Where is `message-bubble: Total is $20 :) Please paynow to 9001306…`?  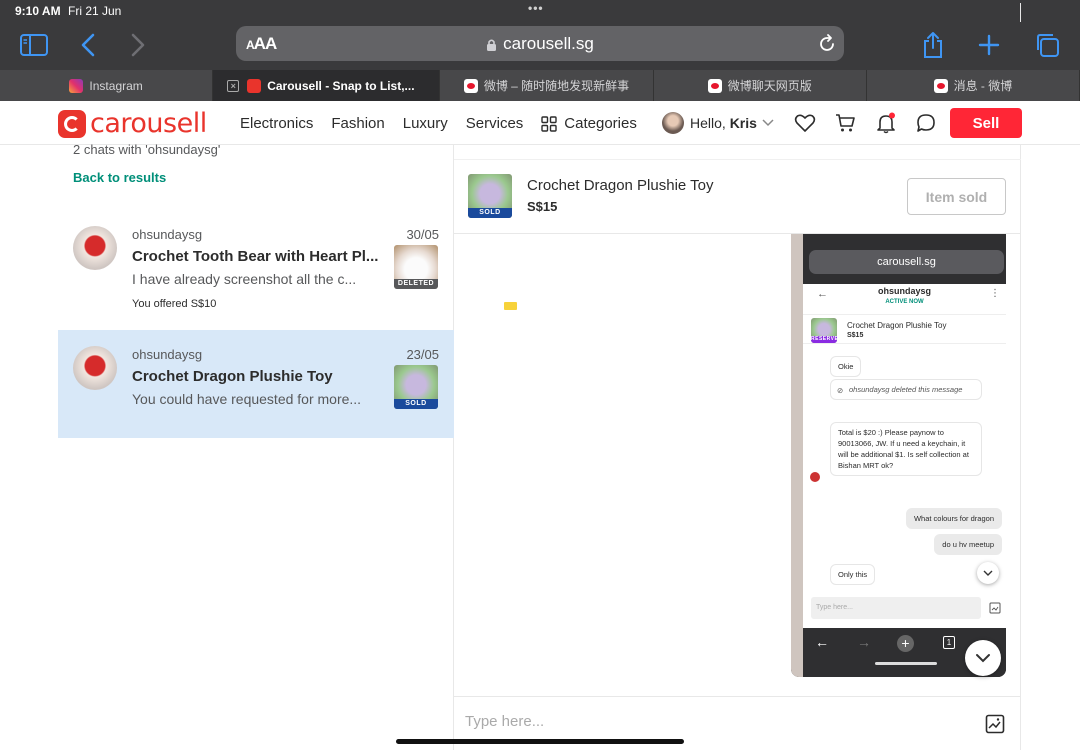
message-bubble: Total is $20 :) Please paynow to 9001306… is located at coordinates (906, 449).